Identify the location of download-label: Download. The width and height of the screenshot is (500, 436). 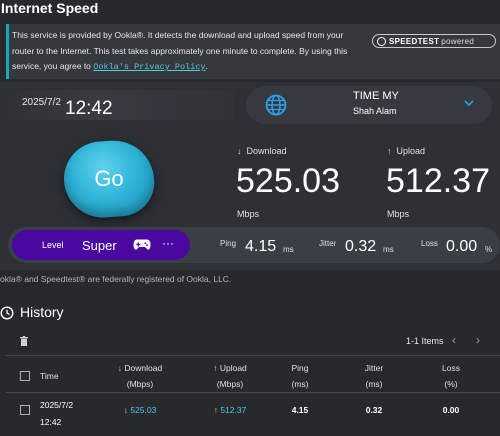
(266, 151).